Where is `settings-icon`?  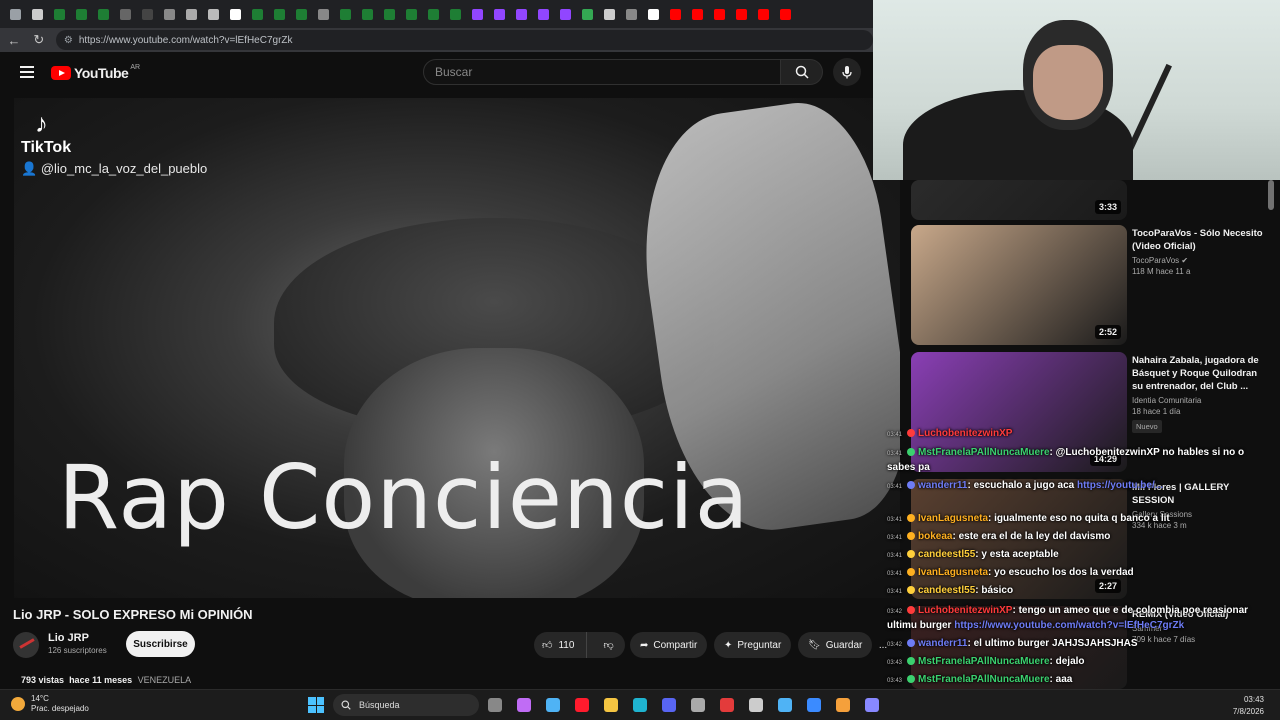 settings-icon is located at coordinates (698, 705).